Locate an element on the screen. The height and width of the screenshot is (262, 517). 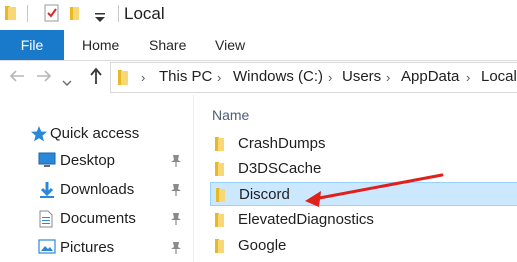
forward-arrow-icon is located at coordinates (44, 78).